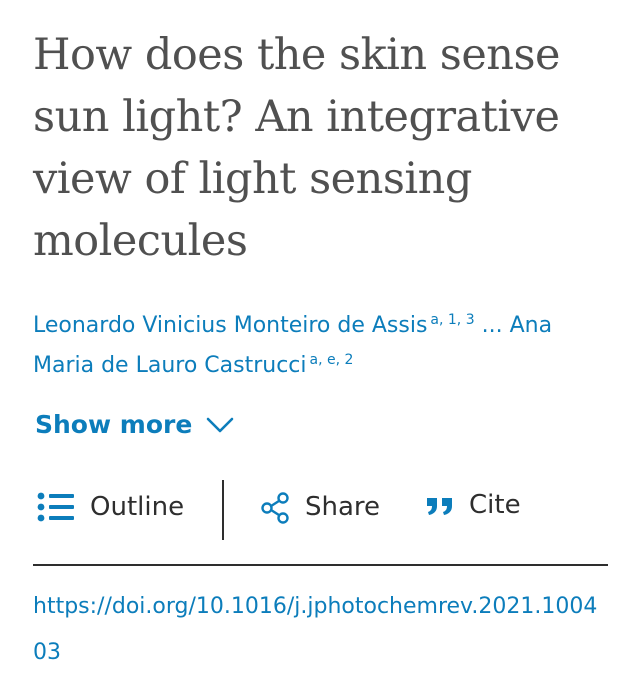  What do you see at coordinates (56, 507) in the screenshot?
I see `list-icon` at bounding box center [56, 507].